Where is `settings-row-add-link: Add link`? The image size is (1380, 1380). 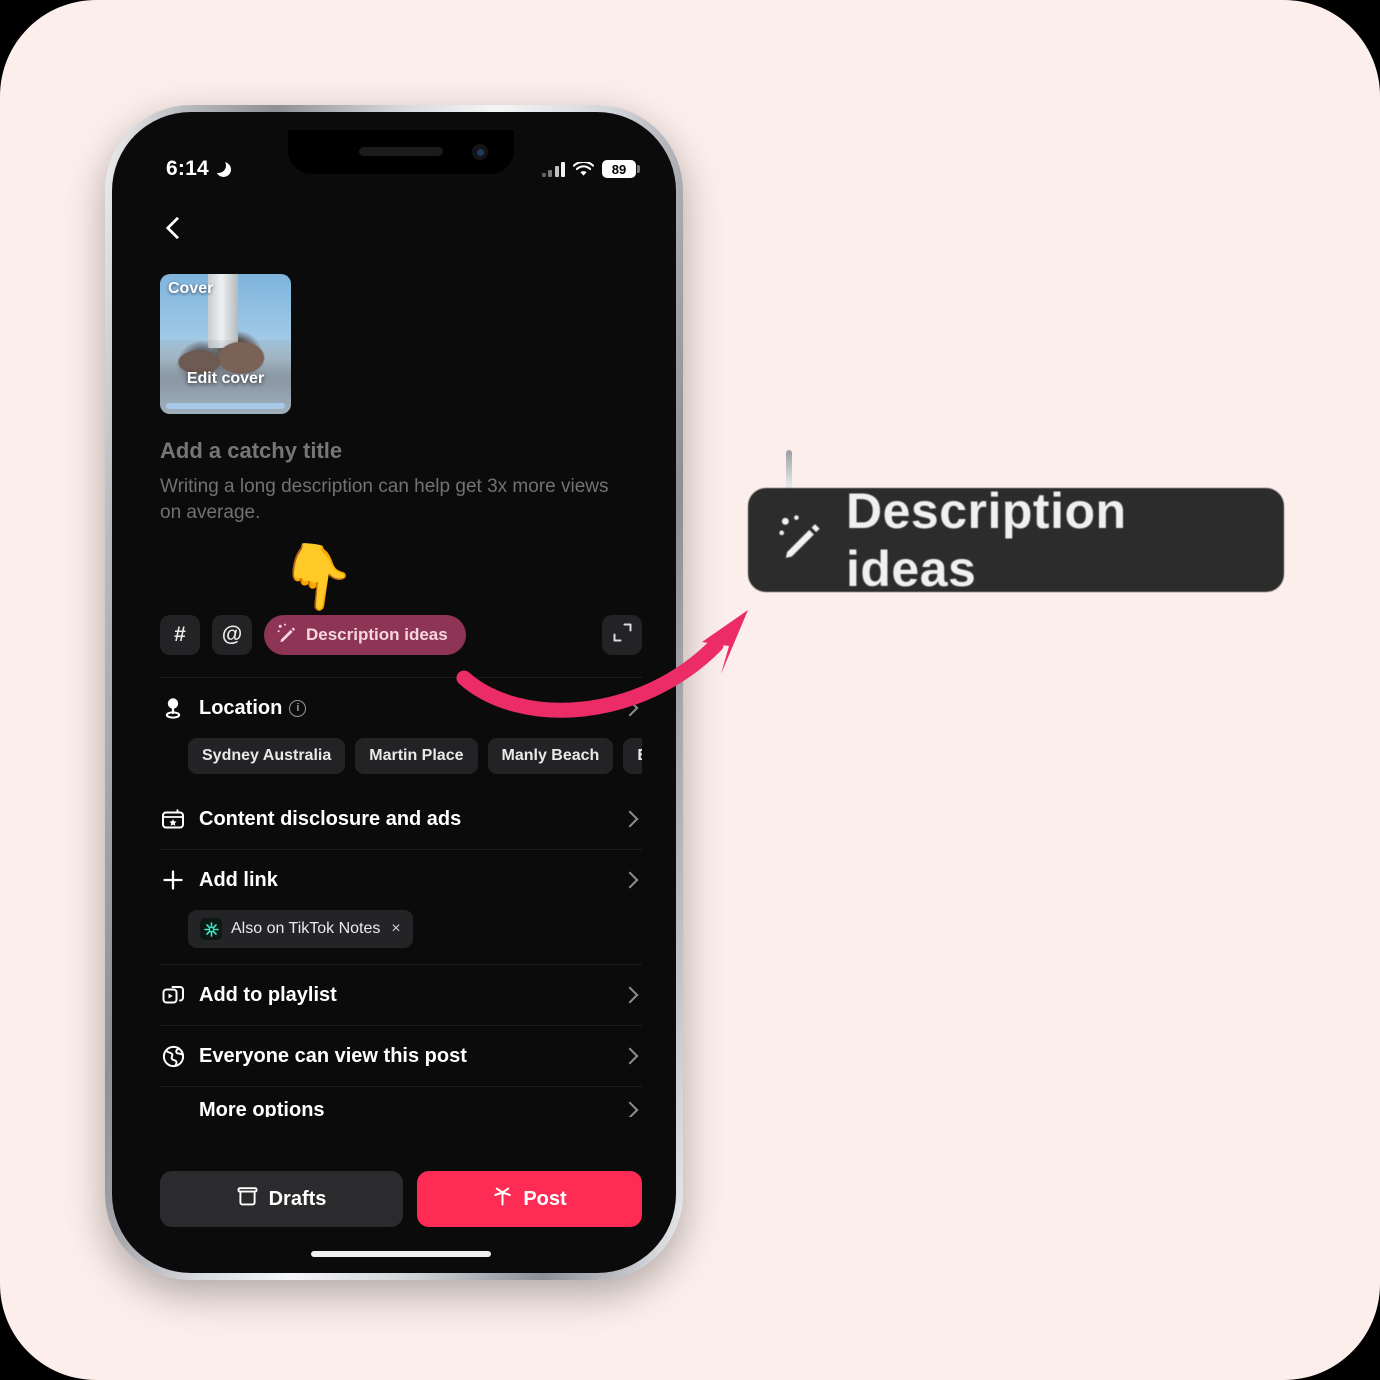
settings-row-add-link: Add link is located at coordinates (401, 880).